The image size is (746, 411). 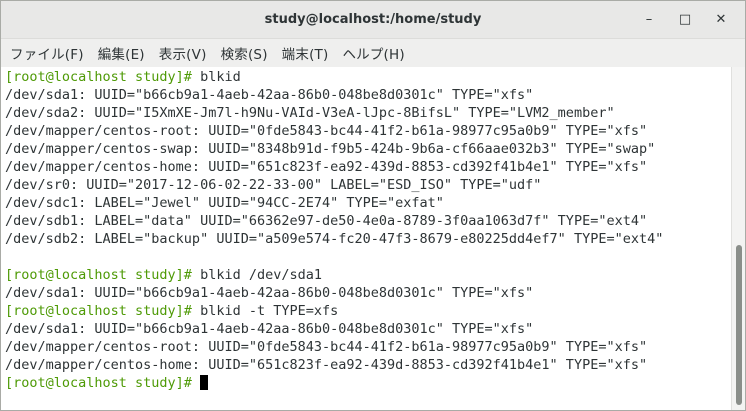 What do you see at coordinates (269, 311) in the screenshot?
I see `command-text: blkid -t TYPE=xfs` at bounding box center [269, 311].